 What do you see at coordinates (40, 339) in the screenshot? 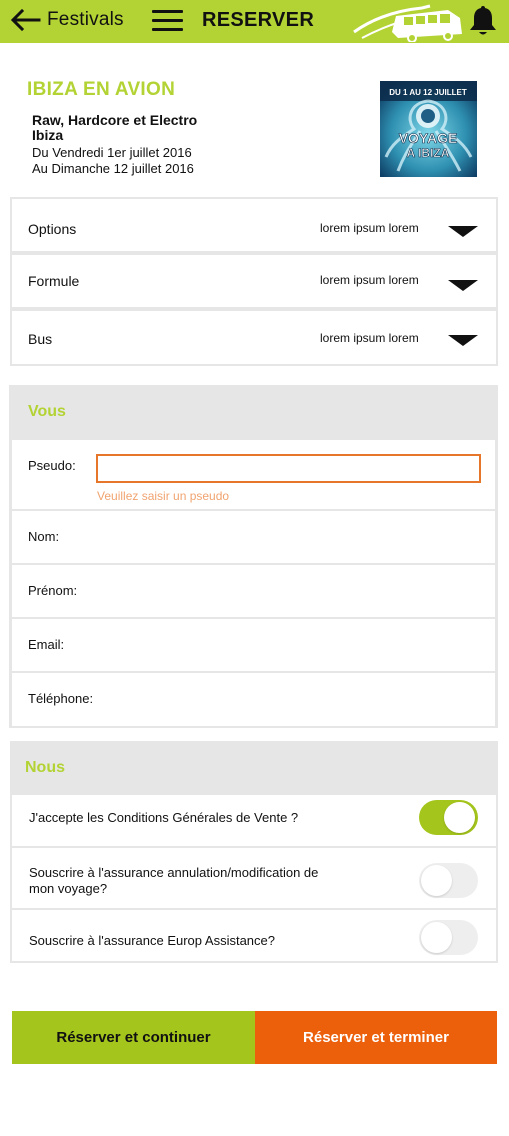
I see `bus-label: Bus` at bounding box center [40, 339].